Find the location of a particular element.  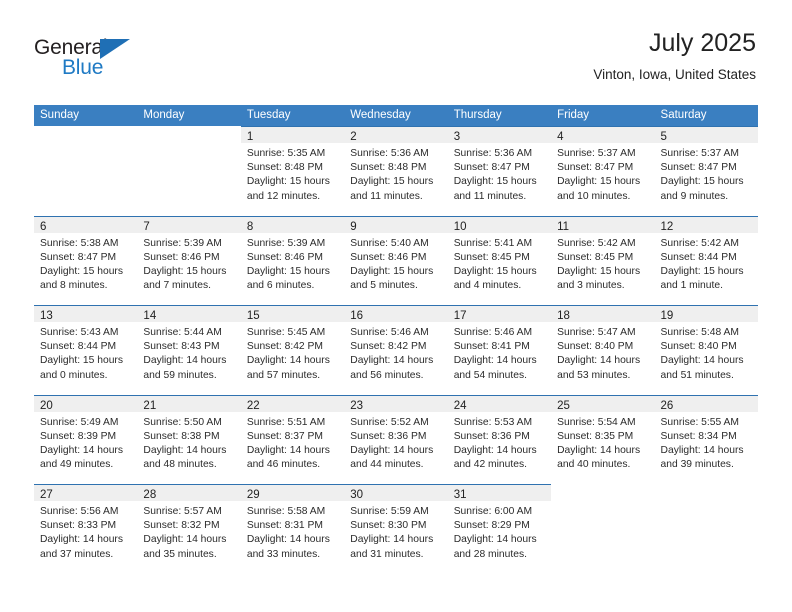

daylight-text-line2: and 44 minutes. is located at coordinates (387, 465).